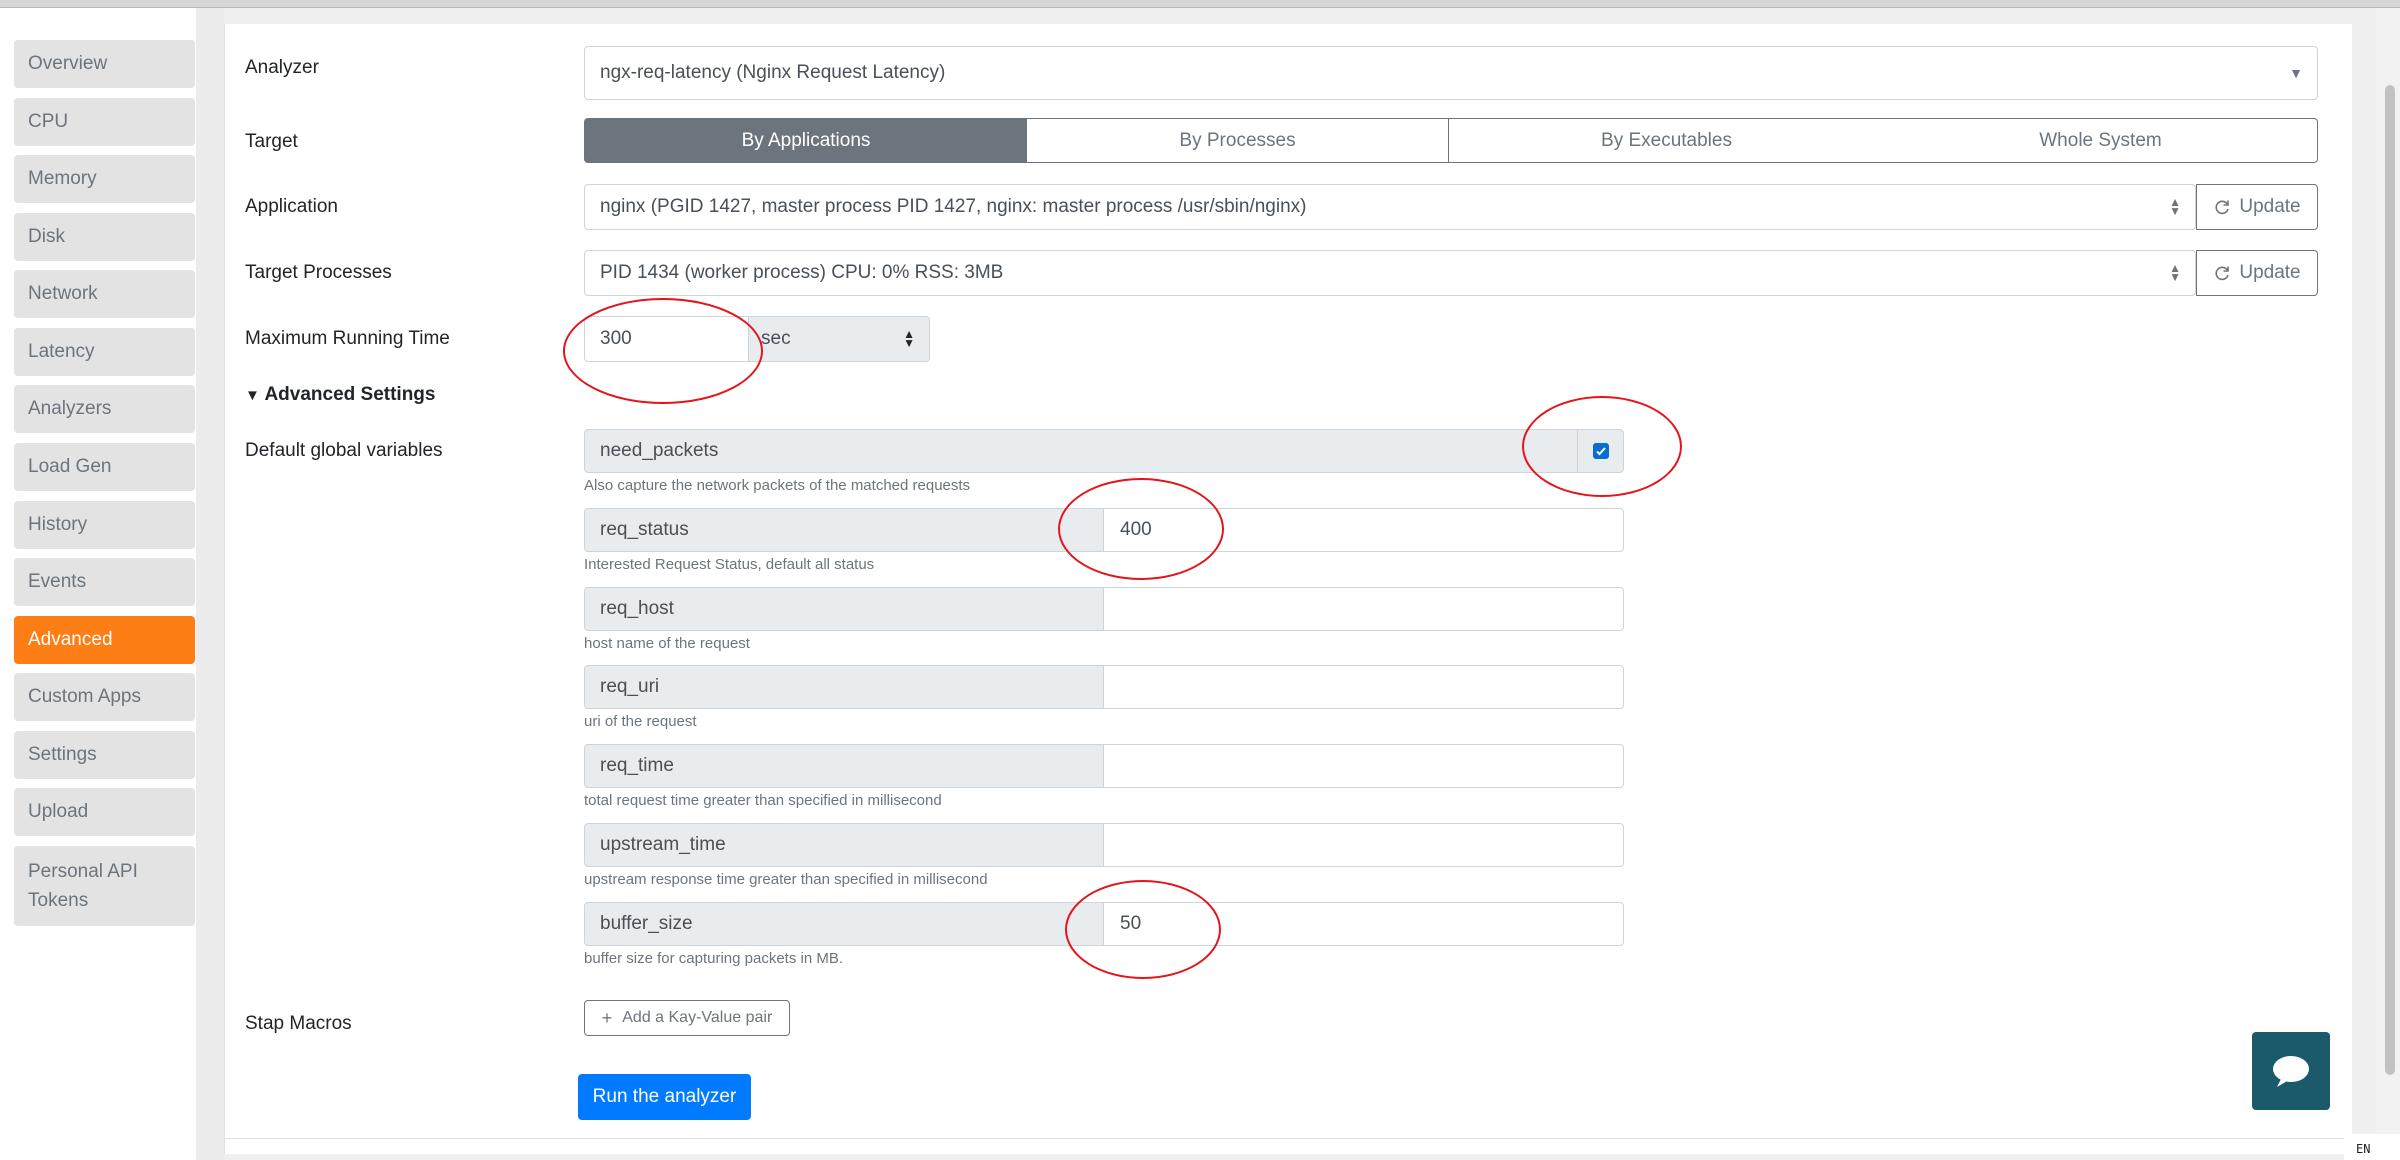  I want to click on application-update-button: Update, so click(2257, 207).